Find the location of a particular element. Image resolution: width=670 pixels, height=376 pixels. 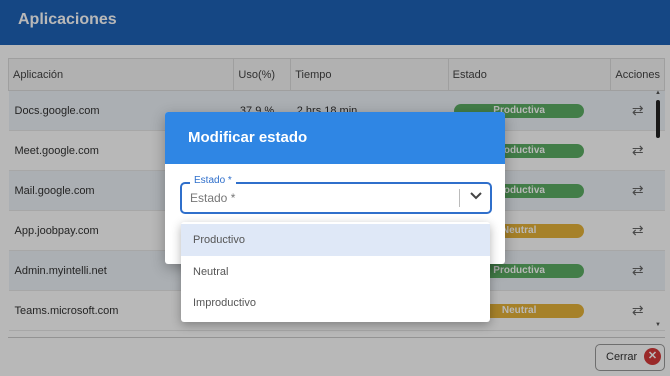

select-separator is located at coordinates (459, 198).